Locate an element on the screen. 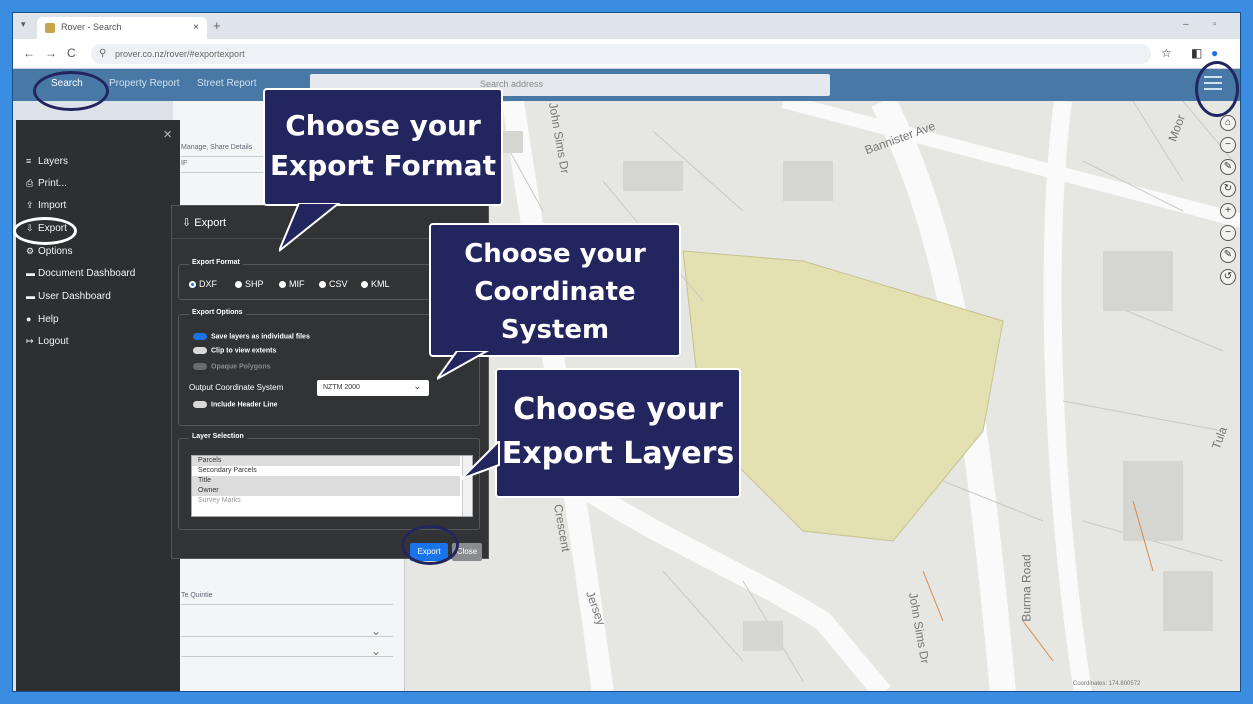 This screenshot has width=1253, height=704. url-text: prover.co.nz/rover/#exportexport is located at coordinates (180, 54).